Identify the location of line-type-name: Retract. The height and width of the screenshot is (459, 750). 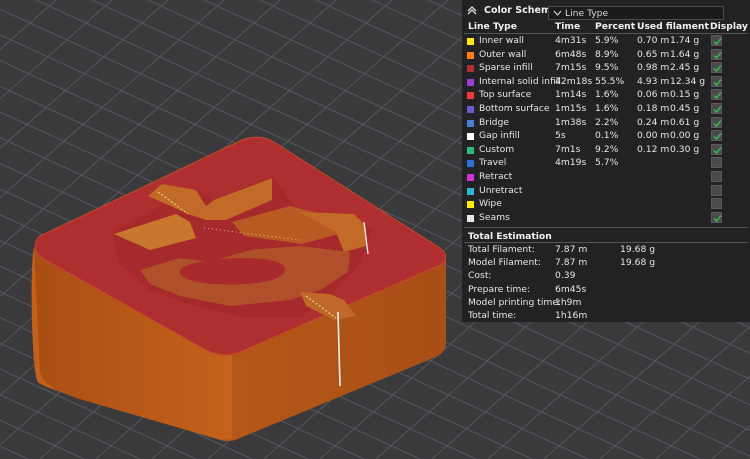
(496, 176).